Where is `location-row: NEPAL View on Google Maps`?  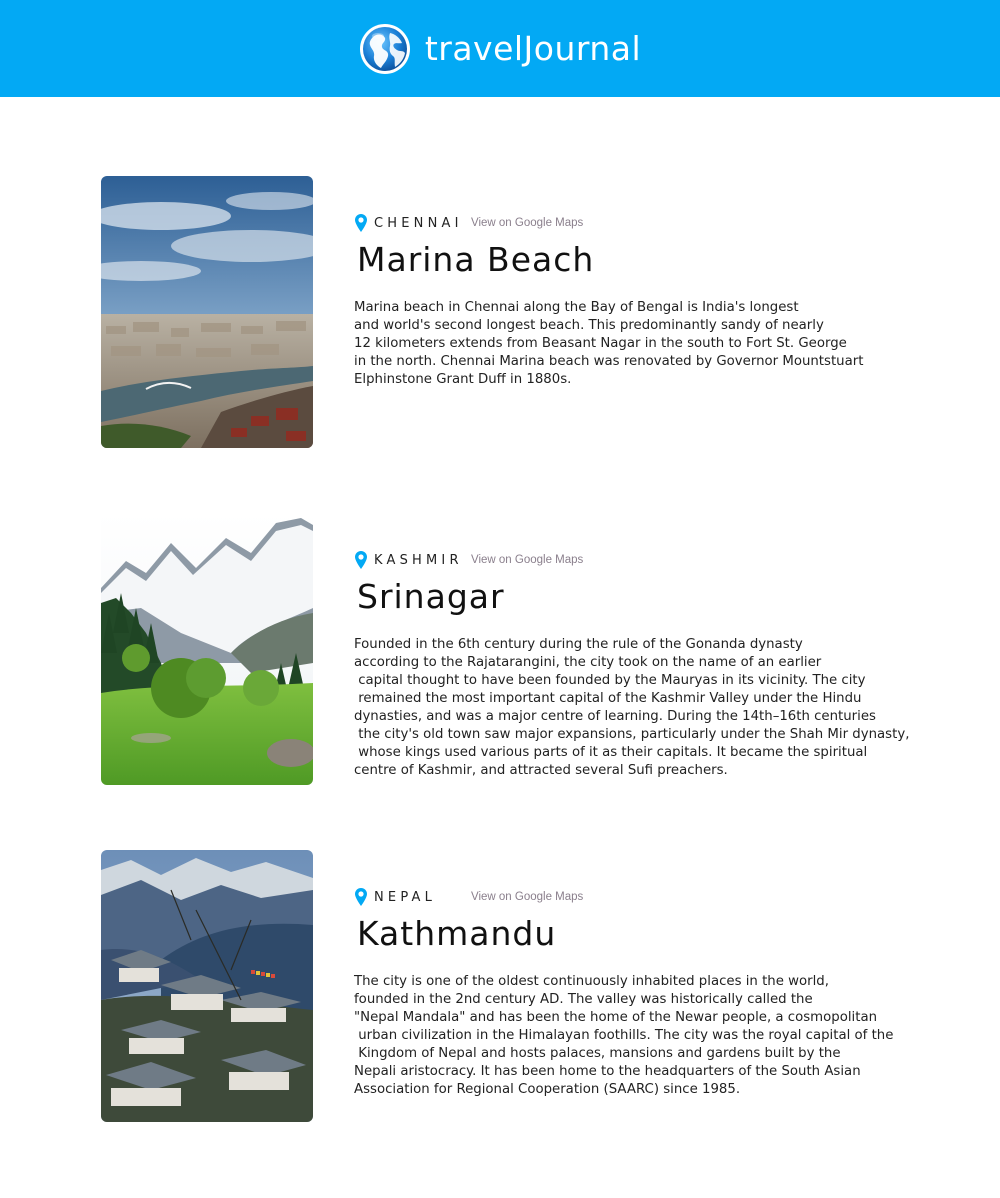 location-row: NEPAL View on Google Maps is located at coordinates (469, 897).